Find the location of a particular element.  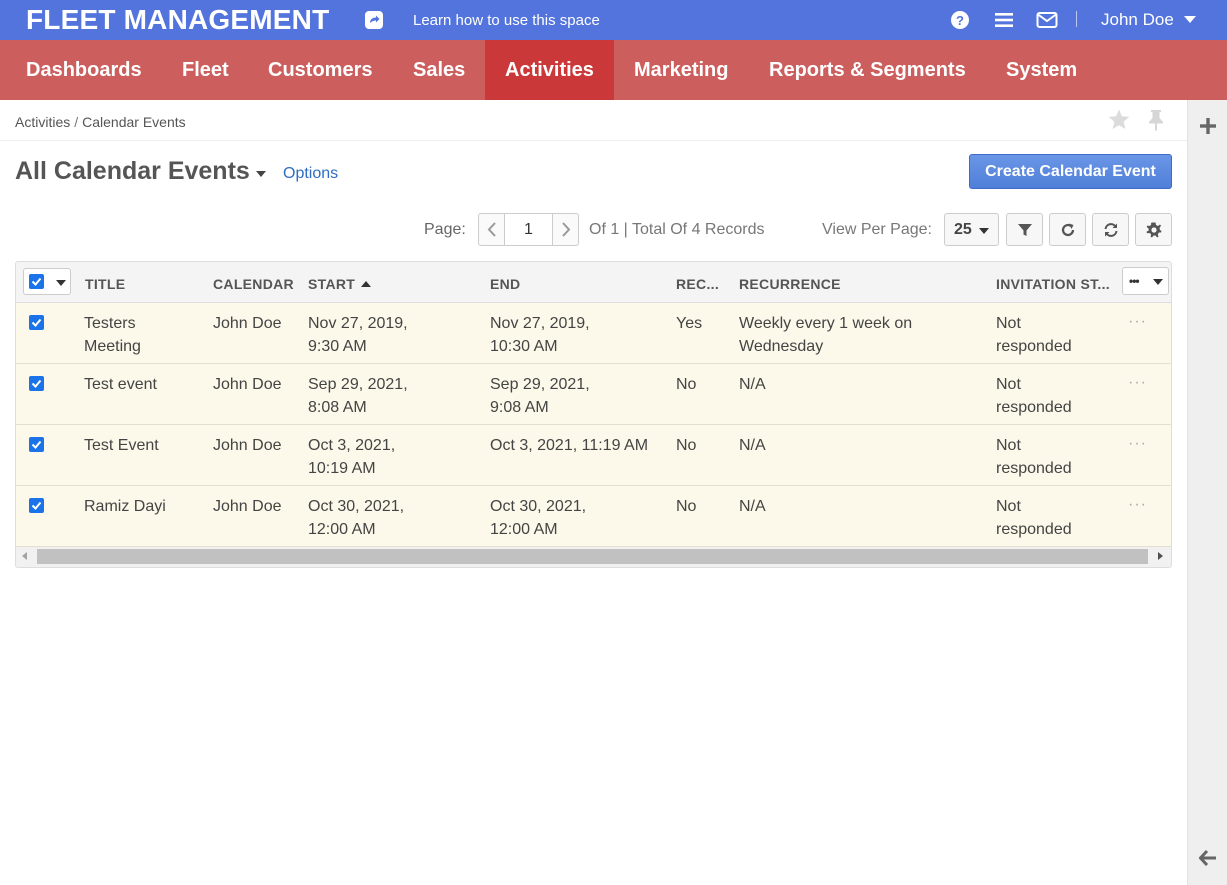

mail-icon is located at coordinates (1047, 20).